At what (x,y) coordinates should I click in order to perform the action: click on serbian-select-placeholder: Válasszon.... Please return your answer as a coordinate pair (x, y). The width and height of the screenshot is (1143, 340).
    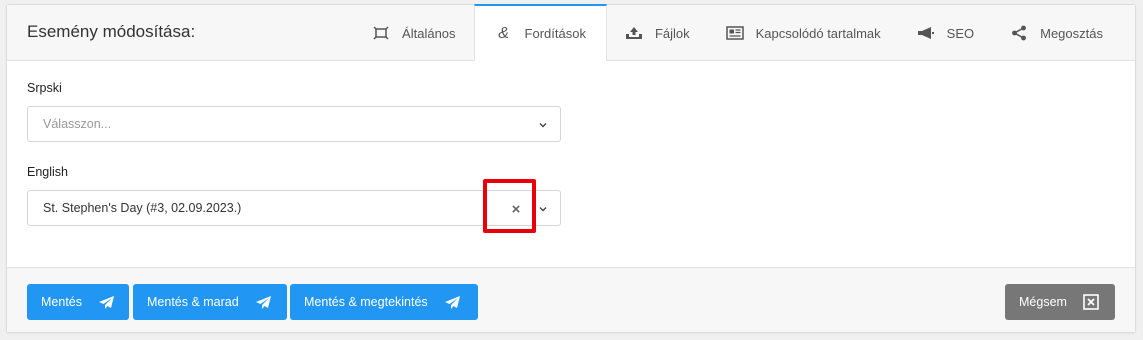
    Looking at the image, I should click on (77, 124).